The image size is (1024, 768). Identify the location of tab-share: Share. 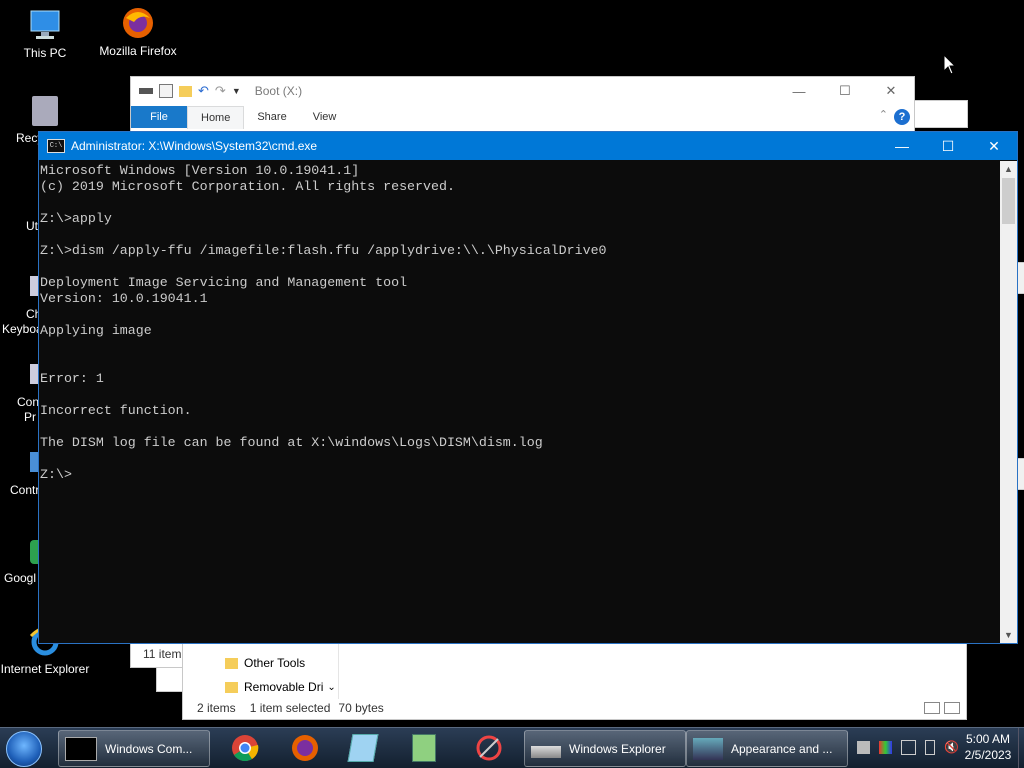
(271, 117).